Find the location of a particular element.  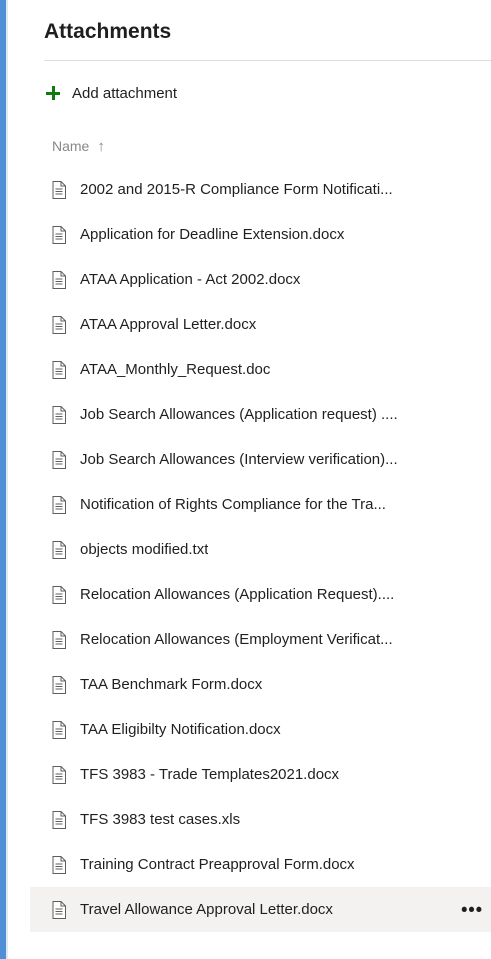

attachment-row: ATAA Approval Letter.docx is located at coordinates (260, 324).